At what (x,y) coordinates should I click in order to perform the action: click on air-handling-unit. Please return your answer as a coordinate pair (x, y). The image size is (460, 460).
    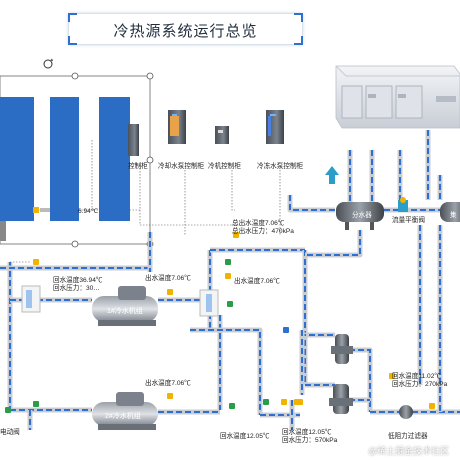
    Looking at the image, I should click on (397, 97).